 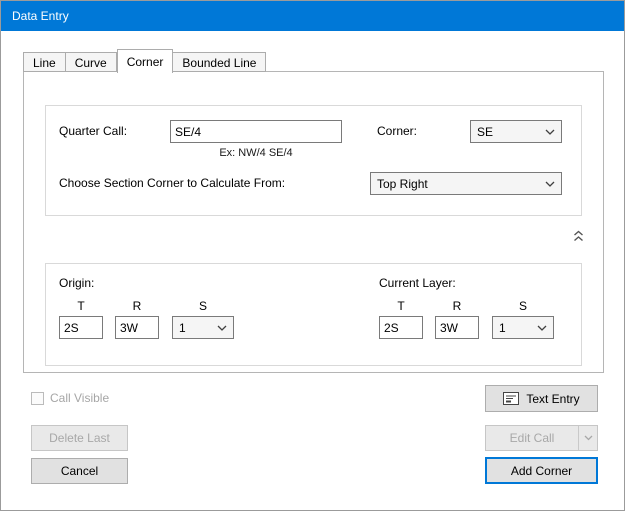 What do you see at coordinates (401, 327) in the screenshot?
I see `current-layer-township-input` at bounding box center [401, 327].